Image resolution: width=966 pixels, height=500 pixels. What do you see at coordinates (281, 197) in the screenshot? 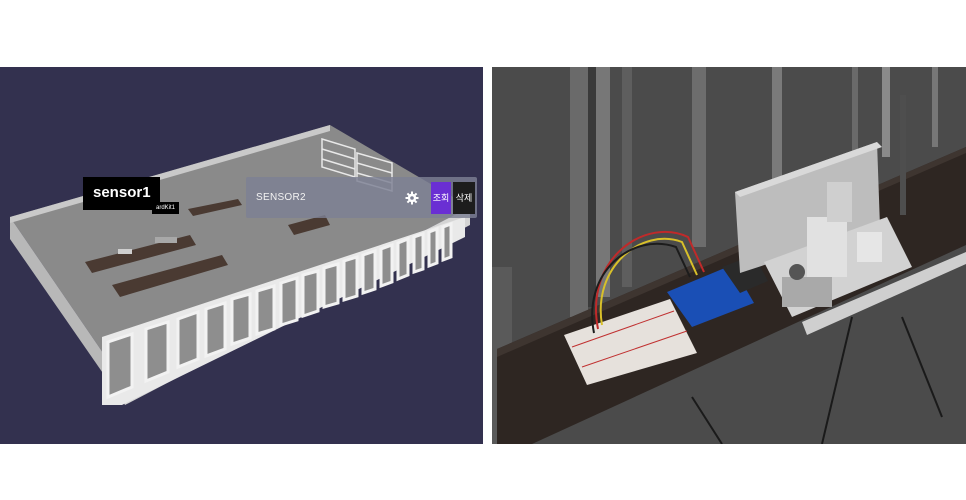
I see `sensor-panel-name: SENSOR2` at bounding box center [281, 197].